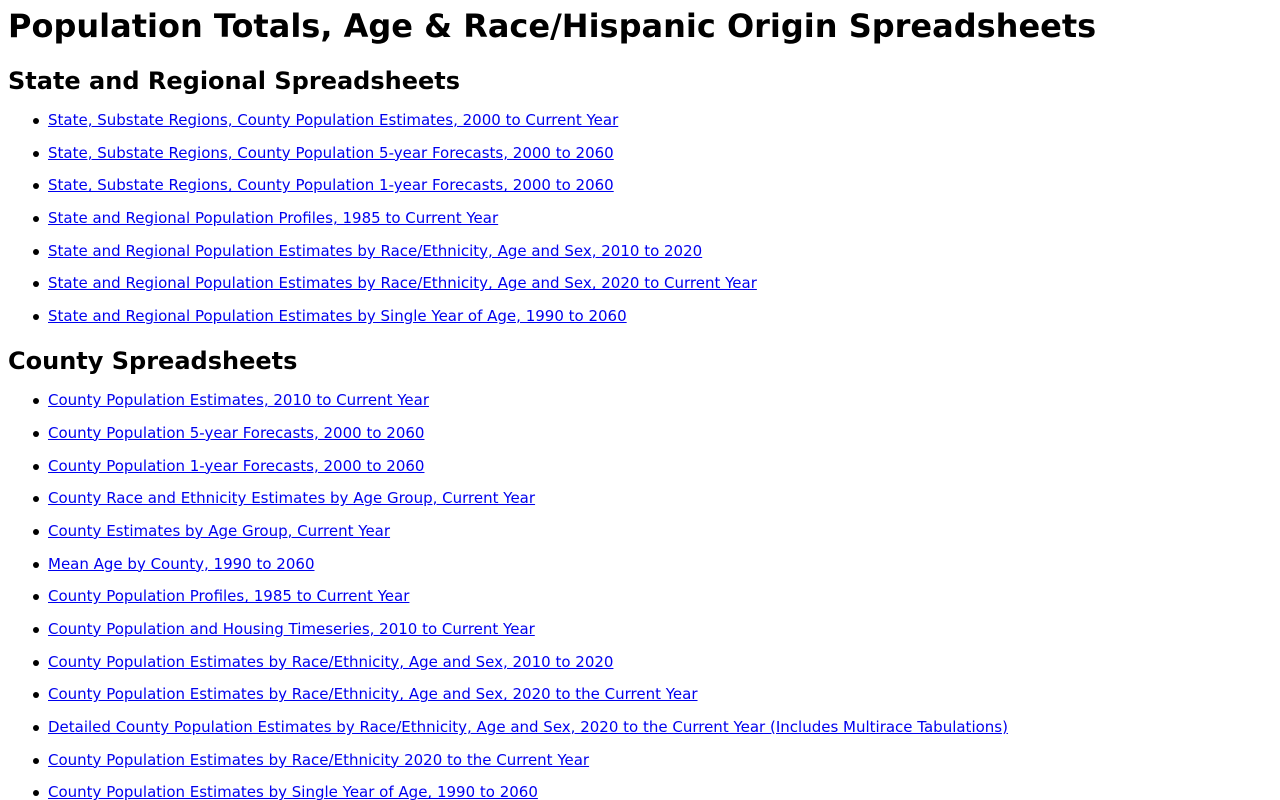  What do you see at coordinates (652, 564) in the screenshot?
I see `list-item: Mean Age by County, 1990 to 2060` at bounding box center [652, 564].